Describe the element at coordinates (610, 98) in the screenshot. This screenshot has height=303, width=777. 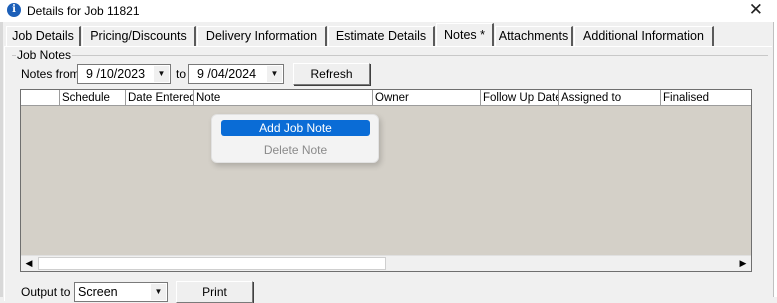
I see `column-header-assigned-to: Assigned to` at that location.